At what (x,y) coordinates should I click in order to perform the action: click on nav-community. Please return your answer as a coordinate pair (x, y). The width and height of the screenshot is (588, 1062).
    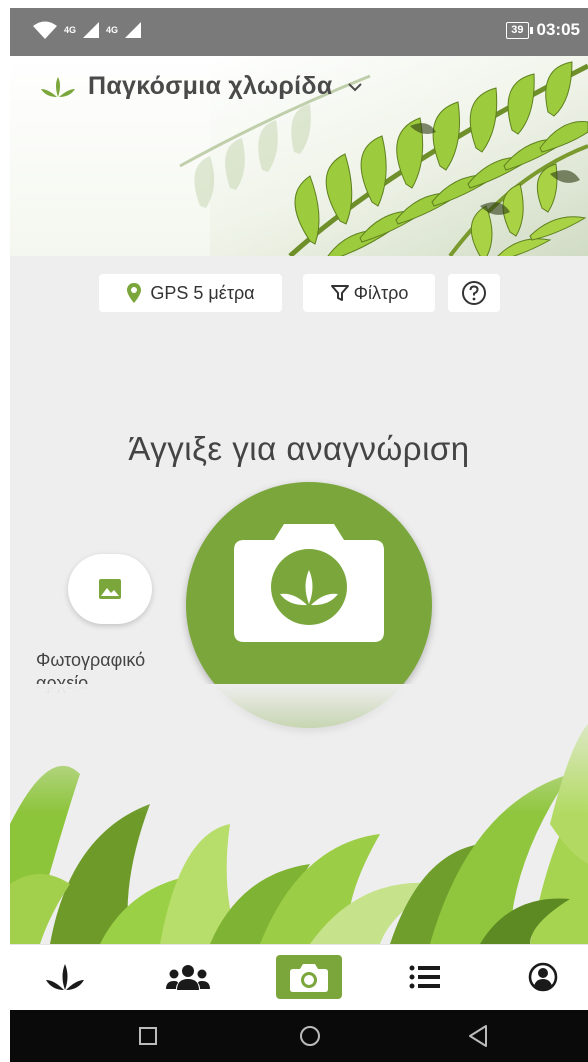
    Looking at the image, I should click on (188, 977).